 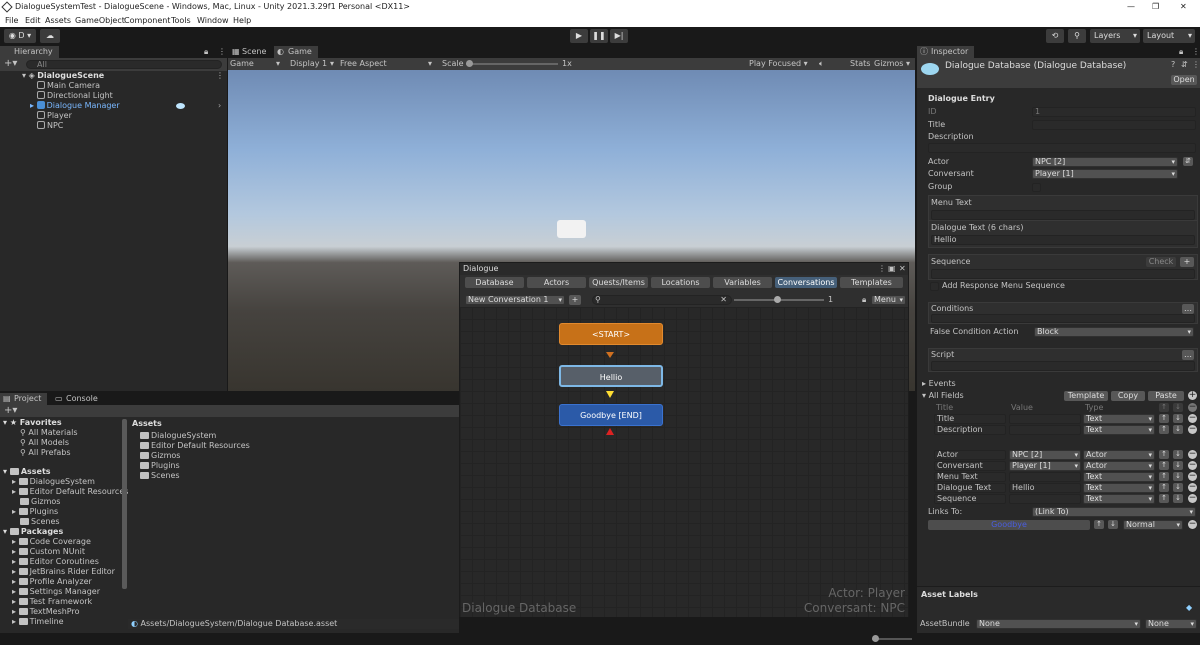 I want to click on settings-icon: ⇵, so click(x=1184, y=64).